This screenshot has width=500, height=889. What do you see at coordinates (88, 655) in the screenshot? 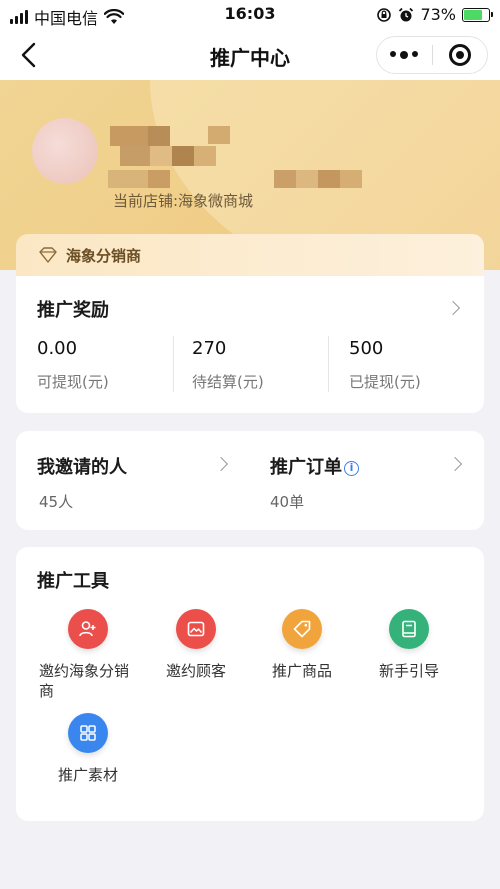
I see `tool-invite-distributor: 邀约海象分销商` at bounding box center [88, 655].